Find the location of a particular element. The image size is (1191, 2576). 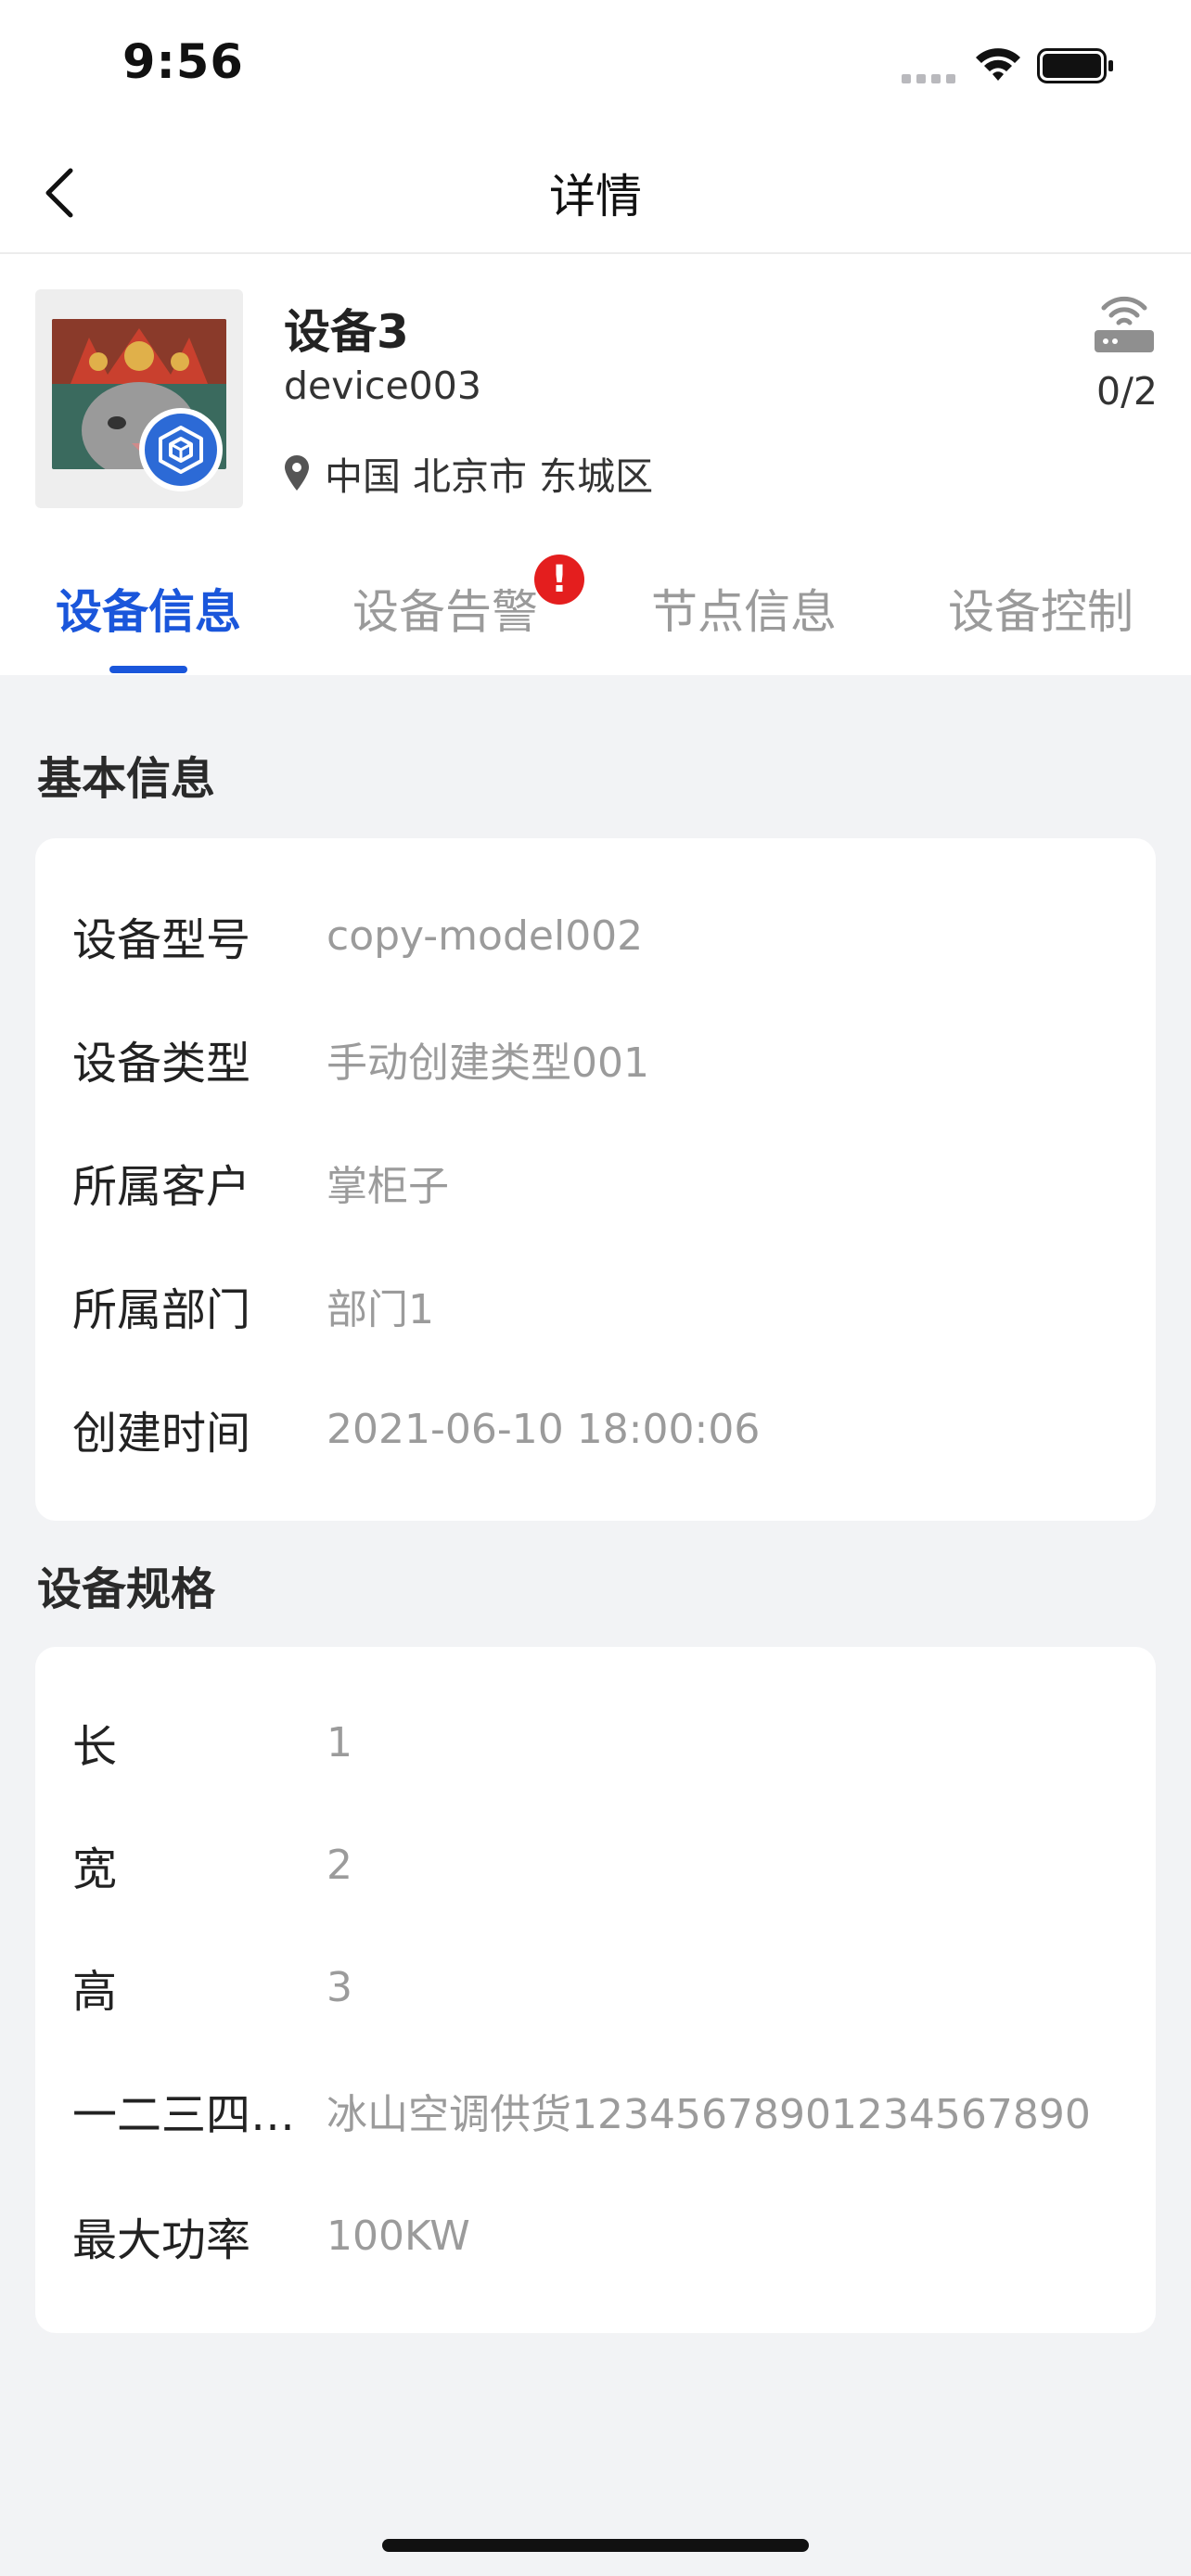

battery-icon is located at coordinates (1075, 66).